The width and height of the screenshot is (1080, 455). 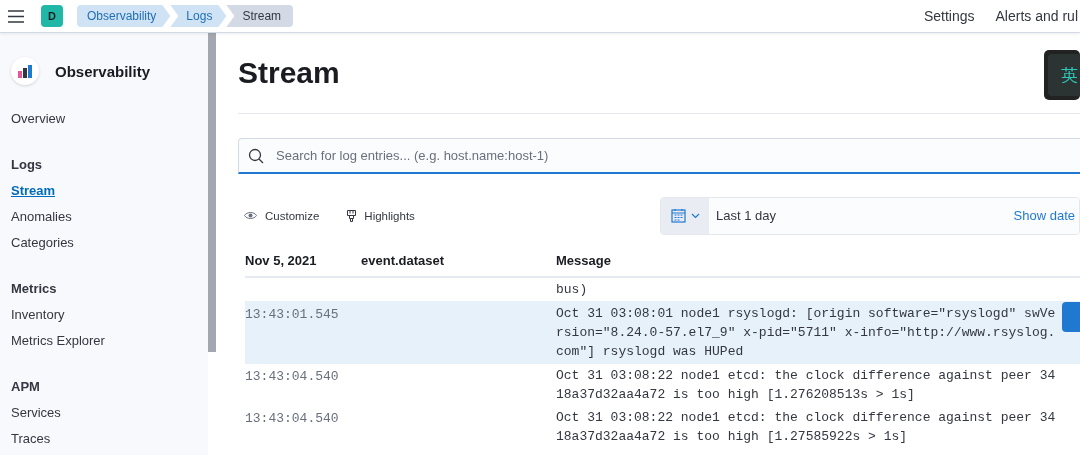 What do you see at coordinates (292, 314) in the screenshot?
I see `timestamp: 13:43:01.545` at bounding box center [292, 314].